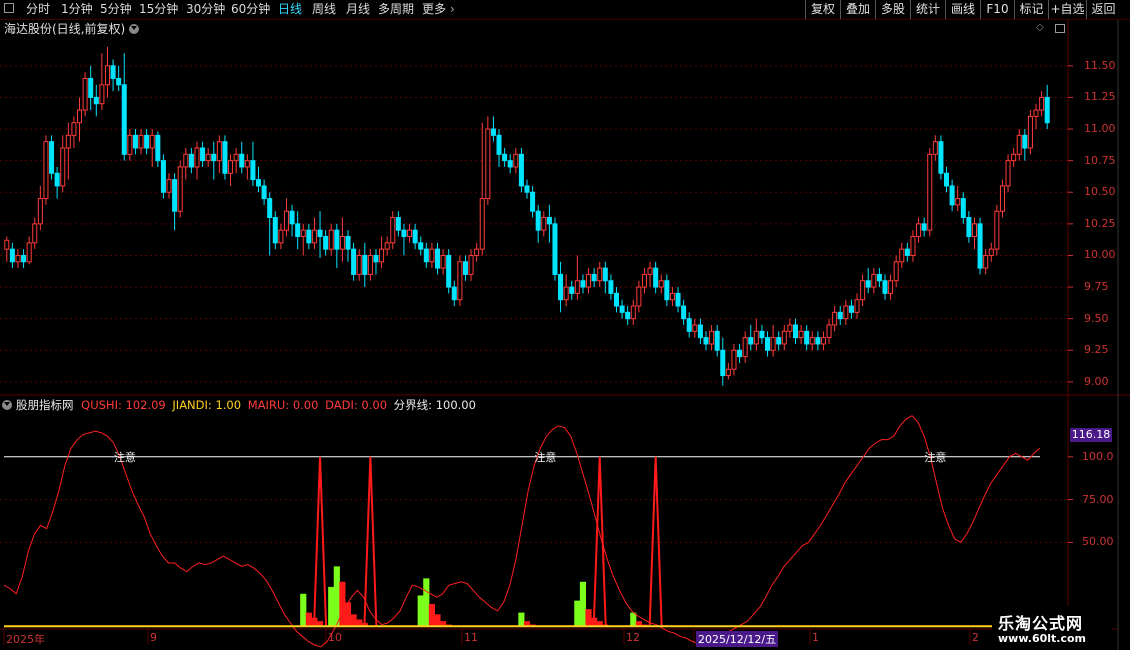 This screenshot has width=1130, height=650. What do you see at coordinates (1100, 223) in the screenshot?
I see `price-tick-label: 10.25` at bounding box center [1100, 223].